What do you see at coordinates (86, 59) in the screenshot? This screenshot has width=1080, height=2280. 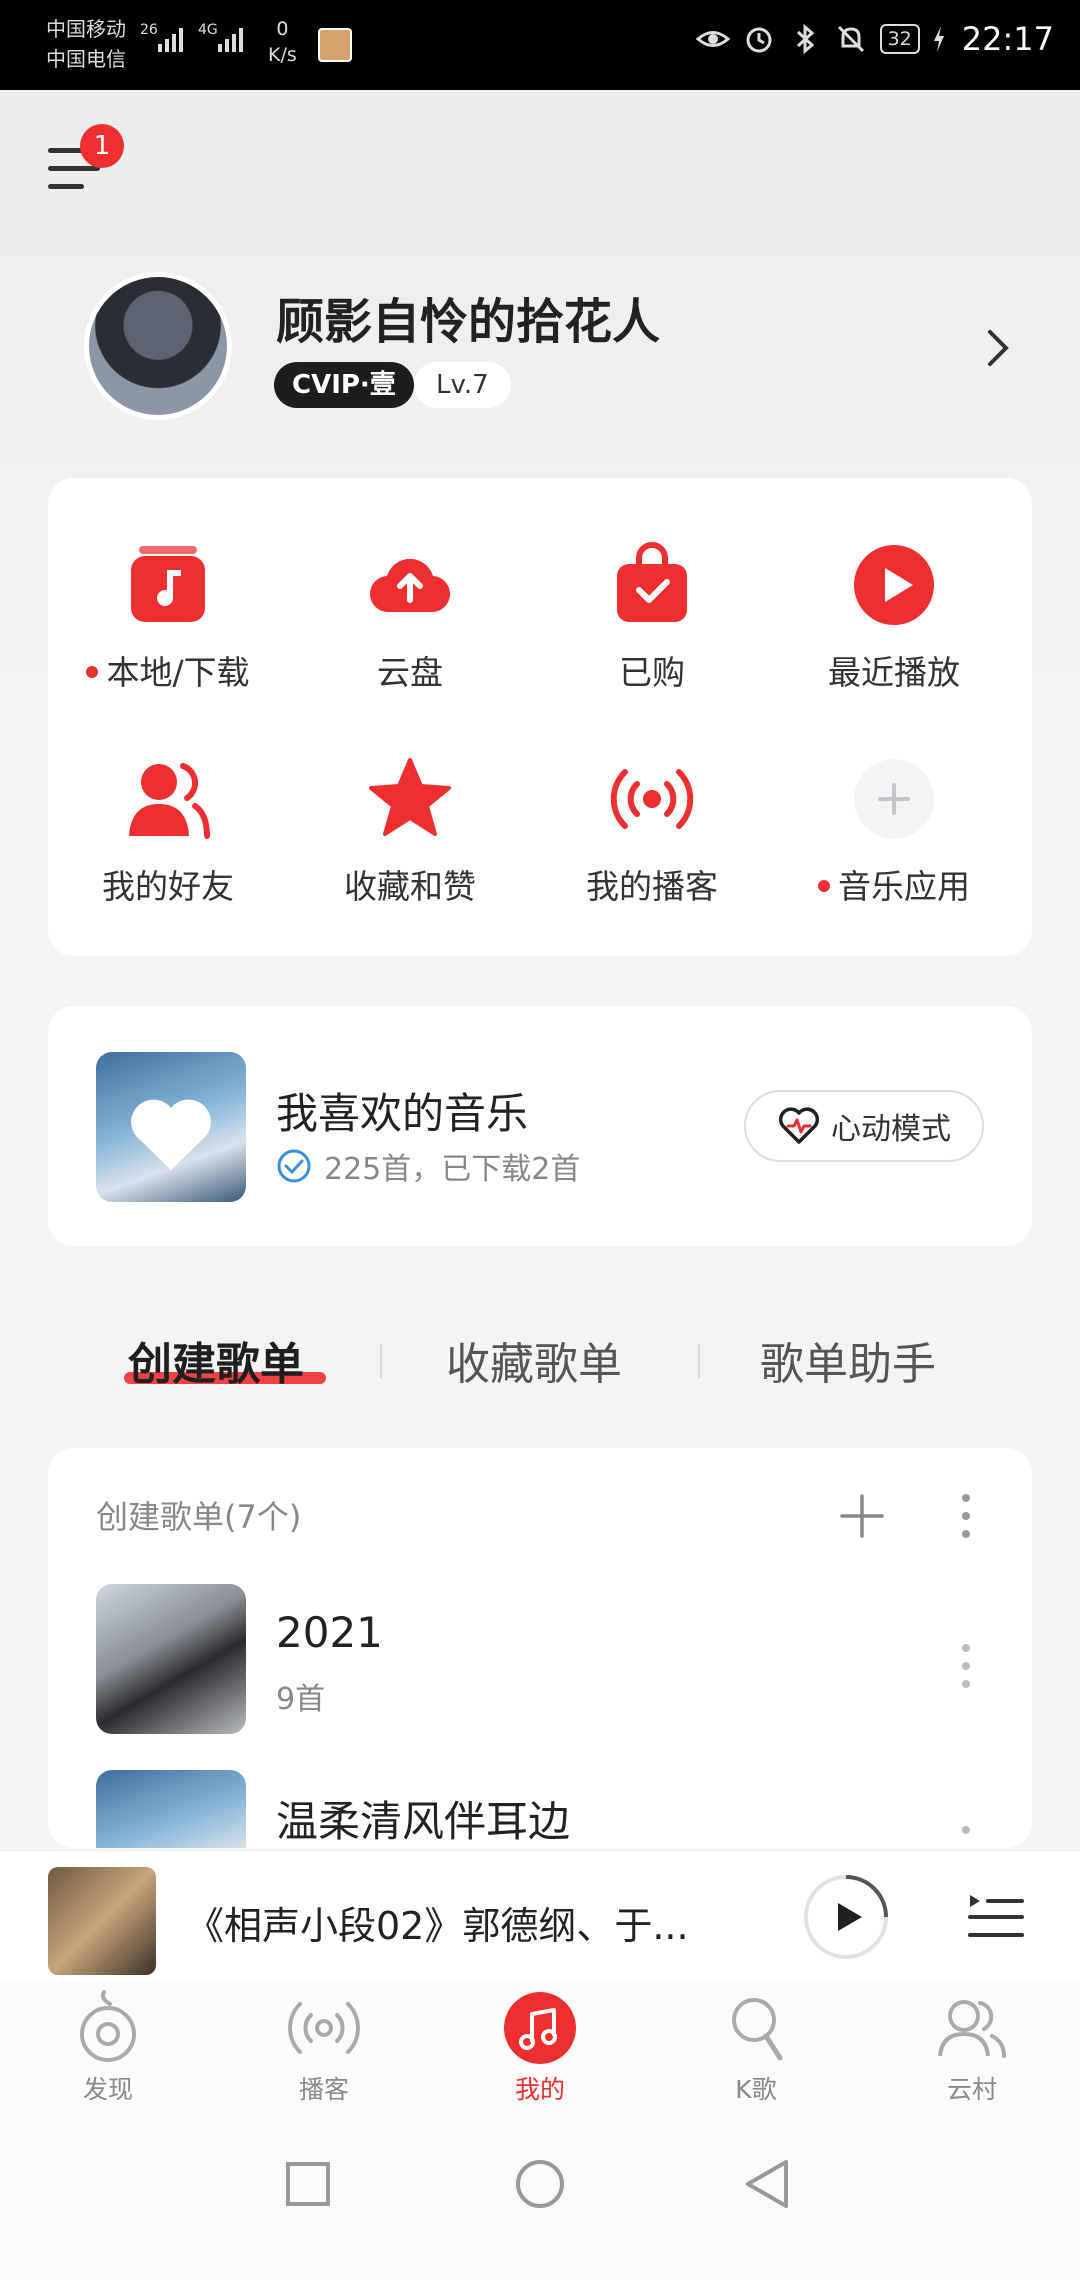 I see `carrier-2: 中国电信` at bounding box center [86, 59].